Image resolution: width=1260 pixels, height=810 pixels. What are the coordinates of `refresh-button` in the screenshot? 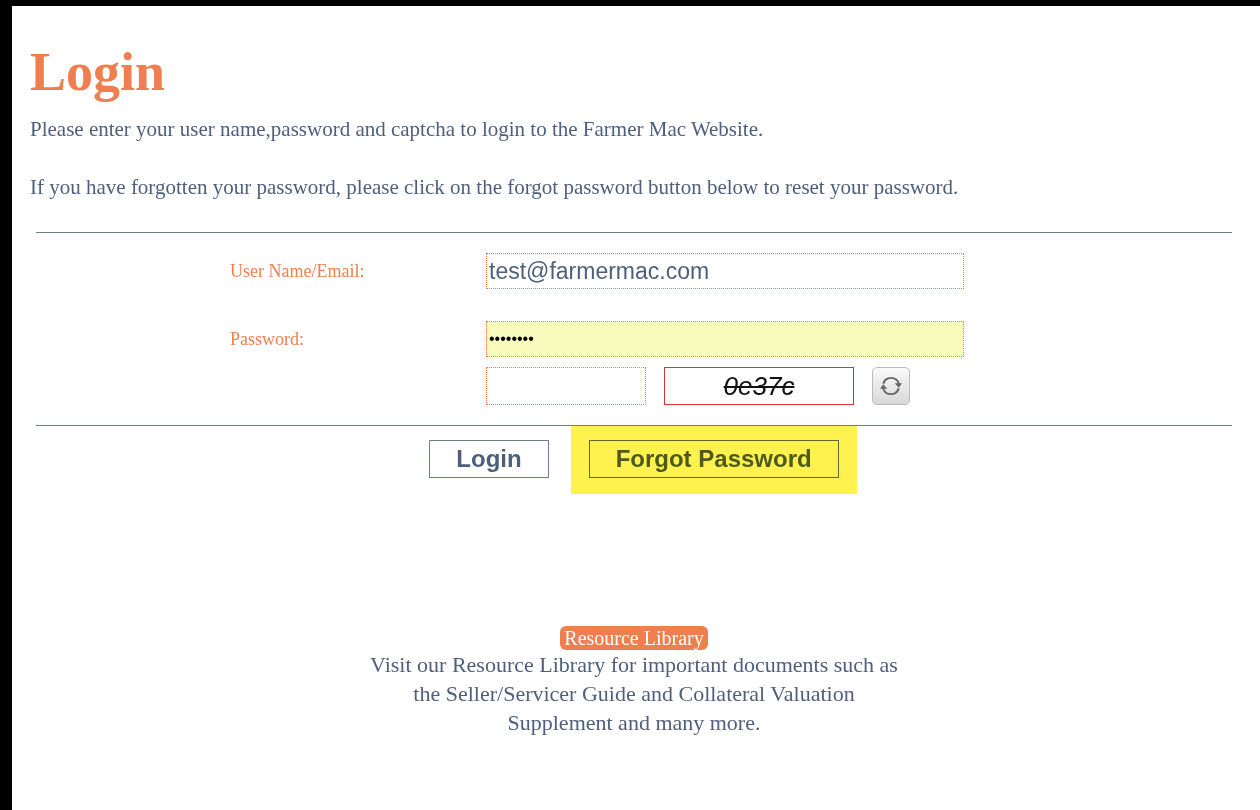 It's located at (891, 386).